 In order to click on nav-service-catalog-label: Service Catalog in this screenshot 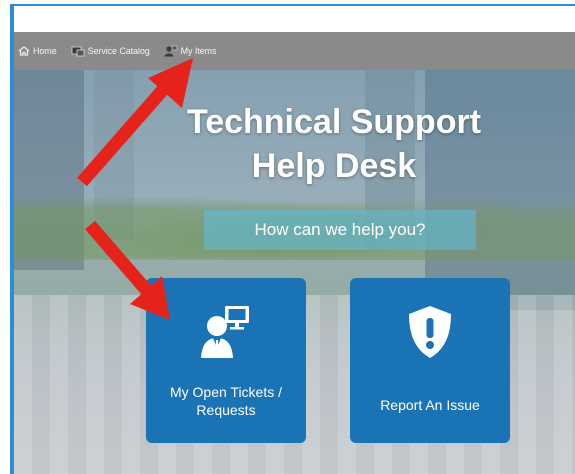, I will do `click(118, 51)`.